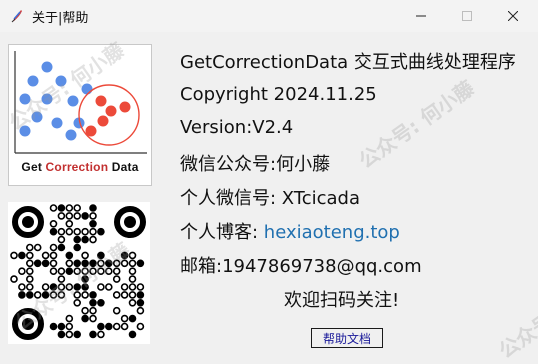 The width and height of the screenshot is (538, 364). What do you see at coordinates (342, 300) in the screenshot?
I see `scan-prompt: 欢迎扫码关注!` at bounding box center [342, 300].